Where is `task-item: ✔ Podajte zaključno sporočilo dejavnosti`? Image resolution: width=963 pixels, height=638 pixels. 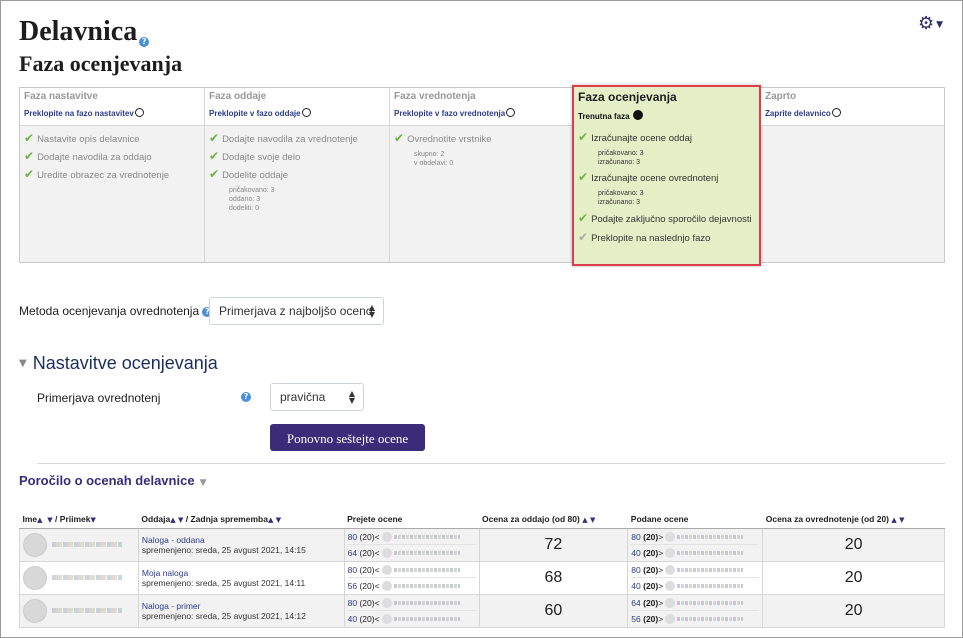 task-item: ✔ Podajte zaključno sporočilo dejavnosti is located at coordinates (666, 219).